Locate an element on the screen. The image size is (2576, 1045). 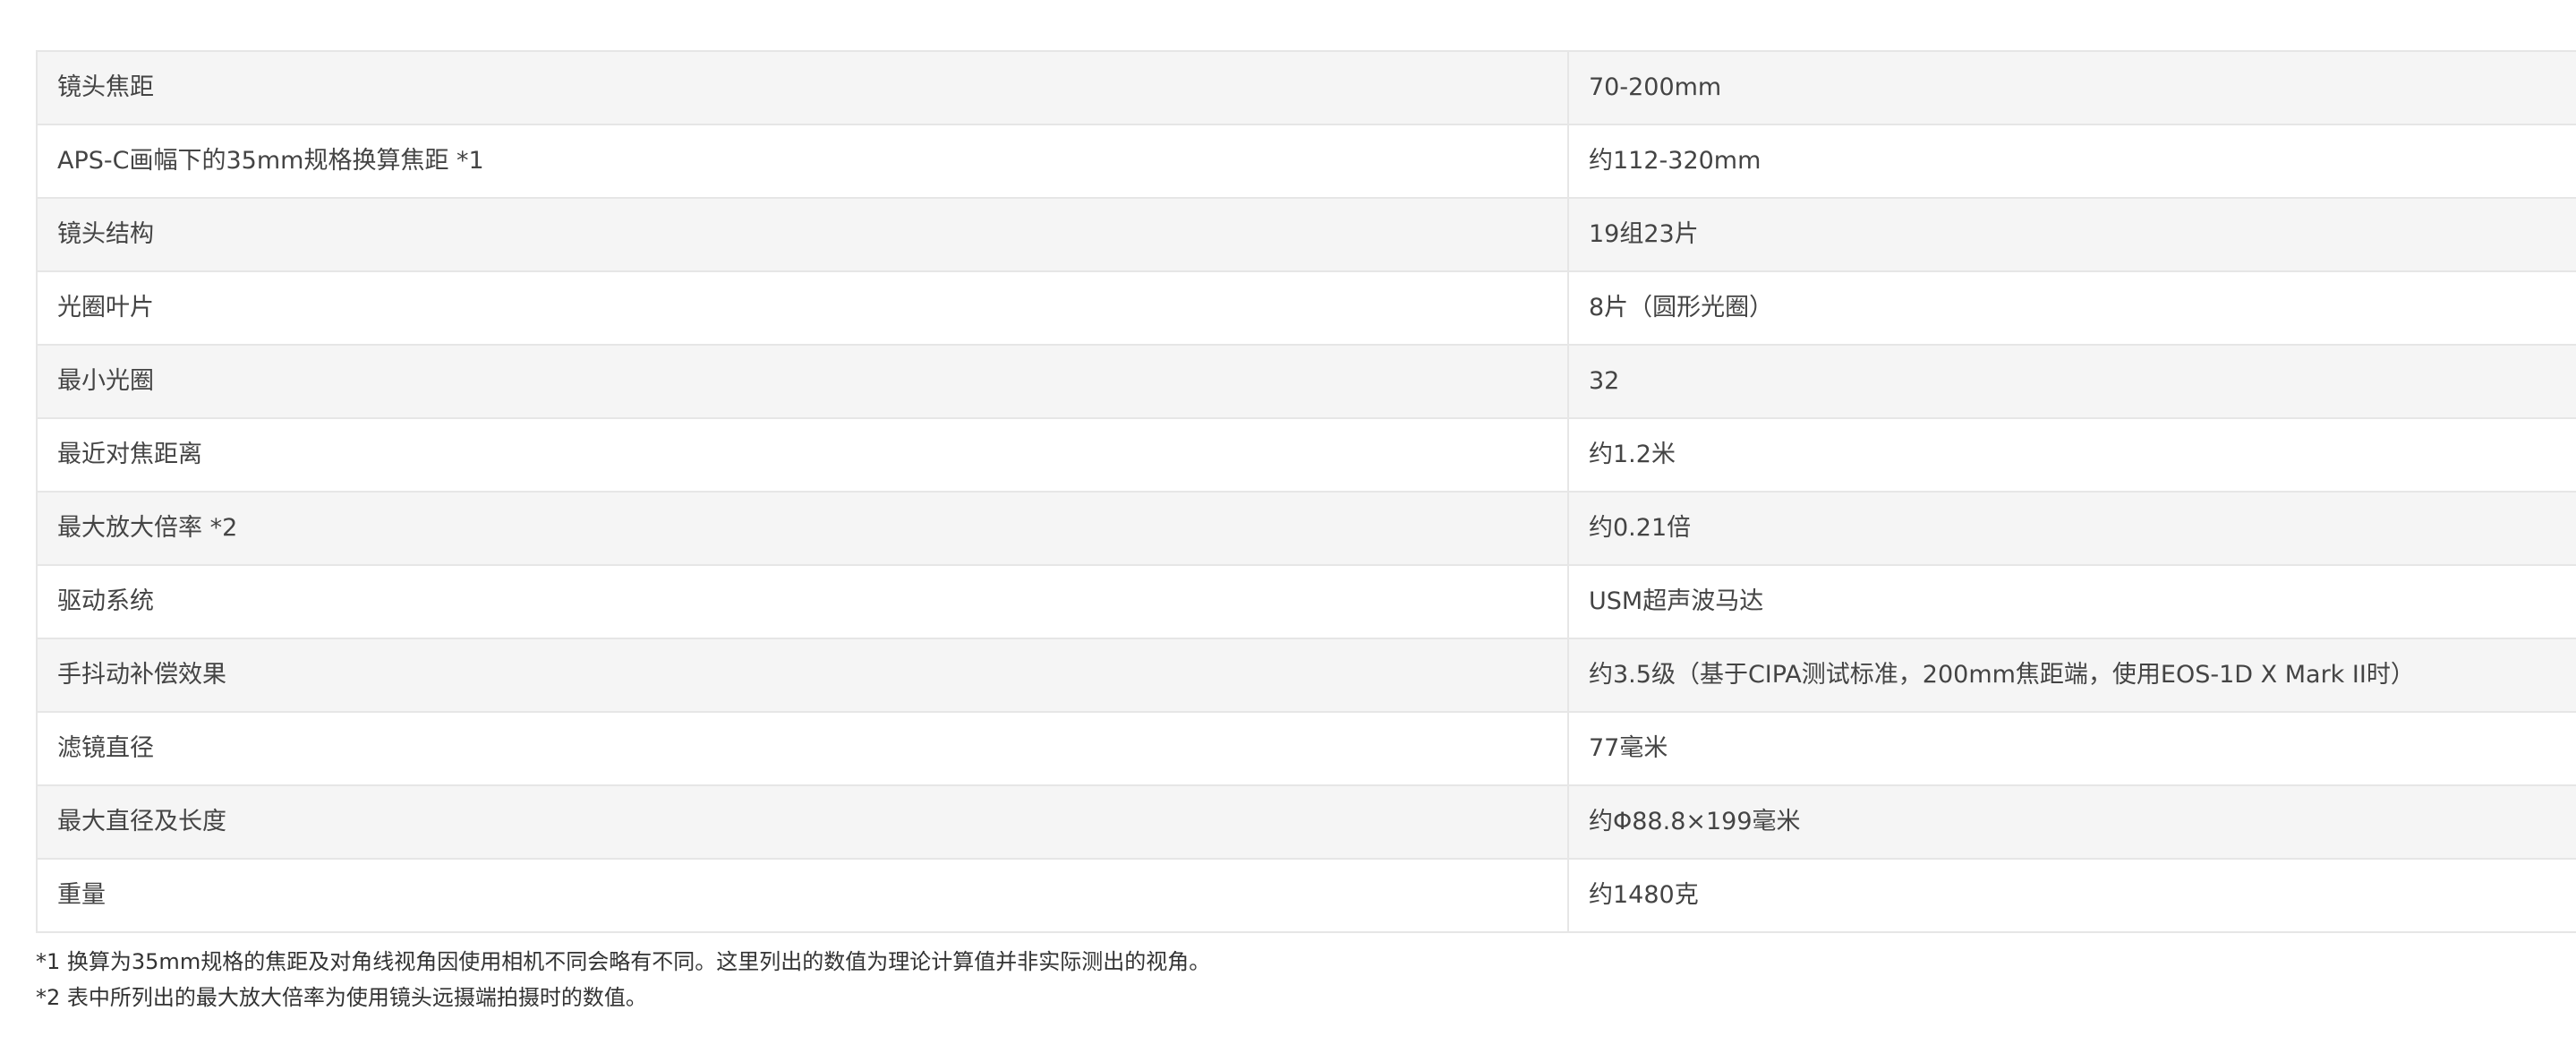
spec-value: 70-200mm is located at coordinates (2071, 87).